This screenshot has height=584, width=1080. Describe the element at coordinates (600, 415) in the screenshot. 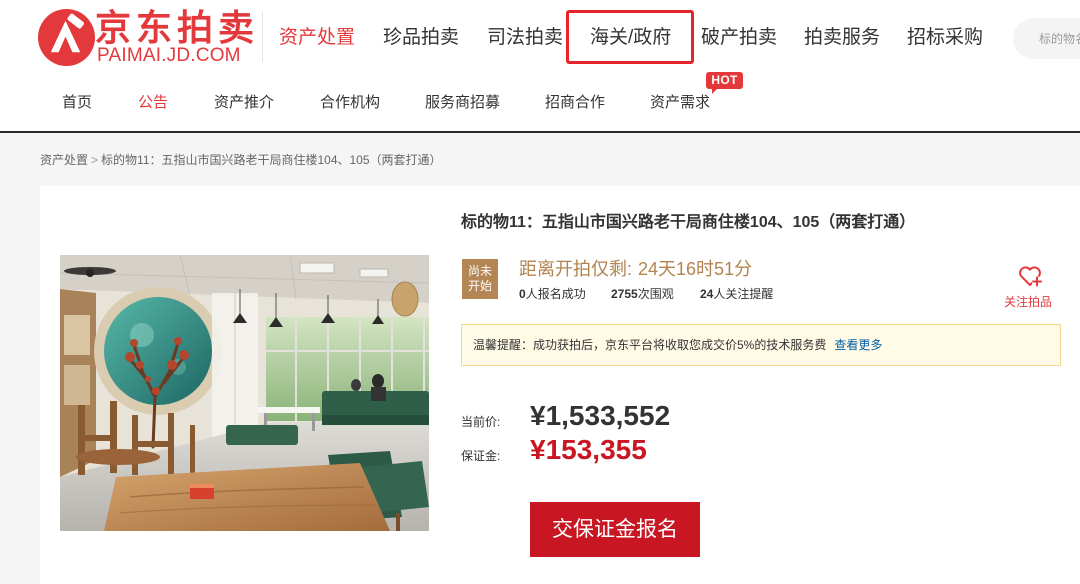

I see `current-price: ¥1,533,552` at that location.